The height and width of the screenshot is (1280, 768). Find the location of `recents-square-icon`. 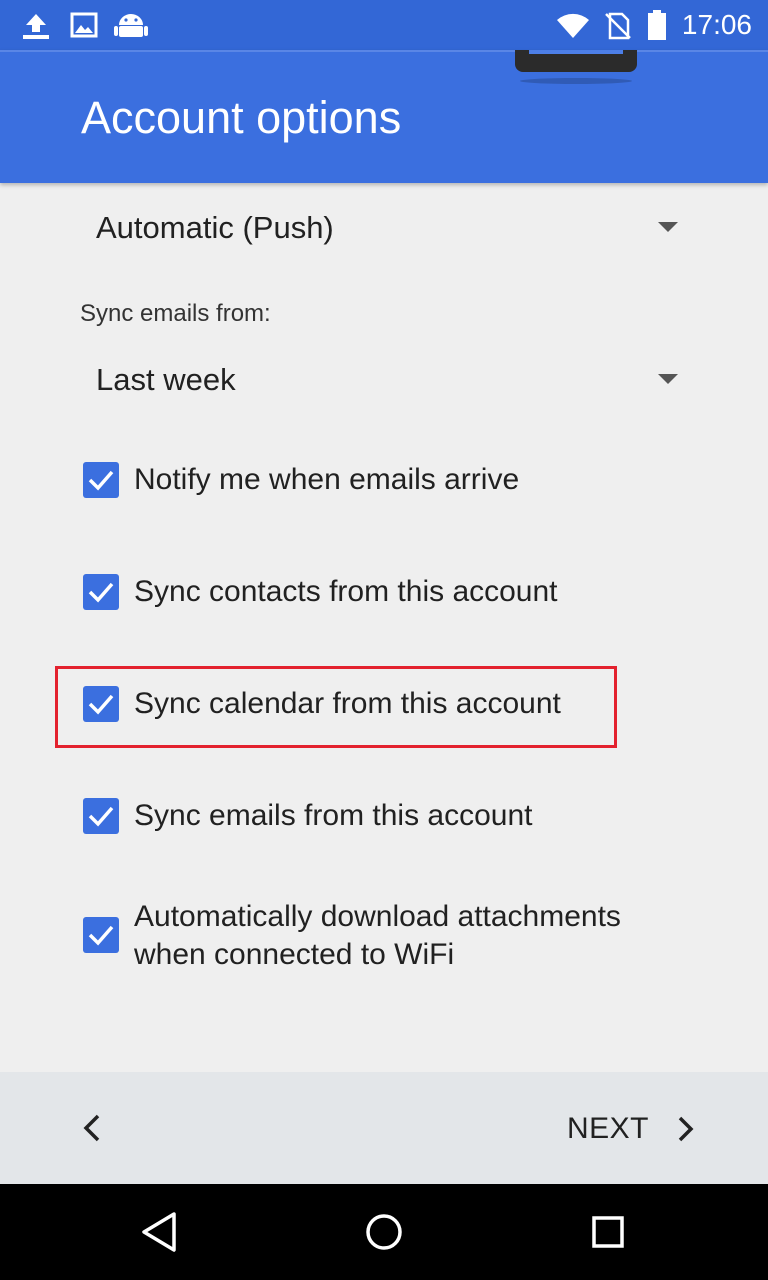

recents-square-icon is located at coordinates (608, 1232).